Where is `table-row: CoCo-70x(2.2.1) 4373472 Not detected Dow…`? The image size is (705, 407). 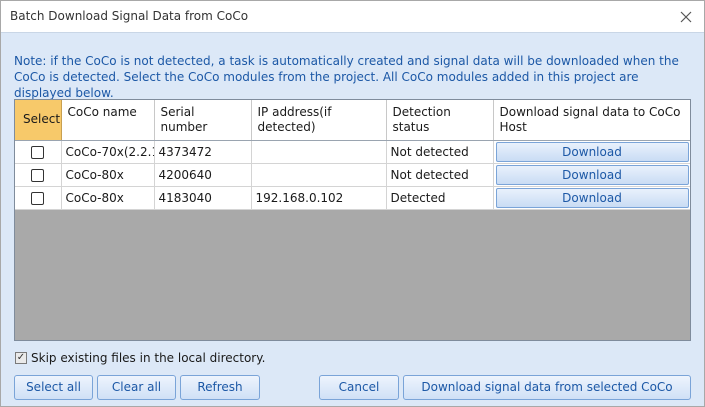
table-row: CoCo-70x(2.2.1) 4373472 Not detected Dow… is located at coordinates (352, 152).